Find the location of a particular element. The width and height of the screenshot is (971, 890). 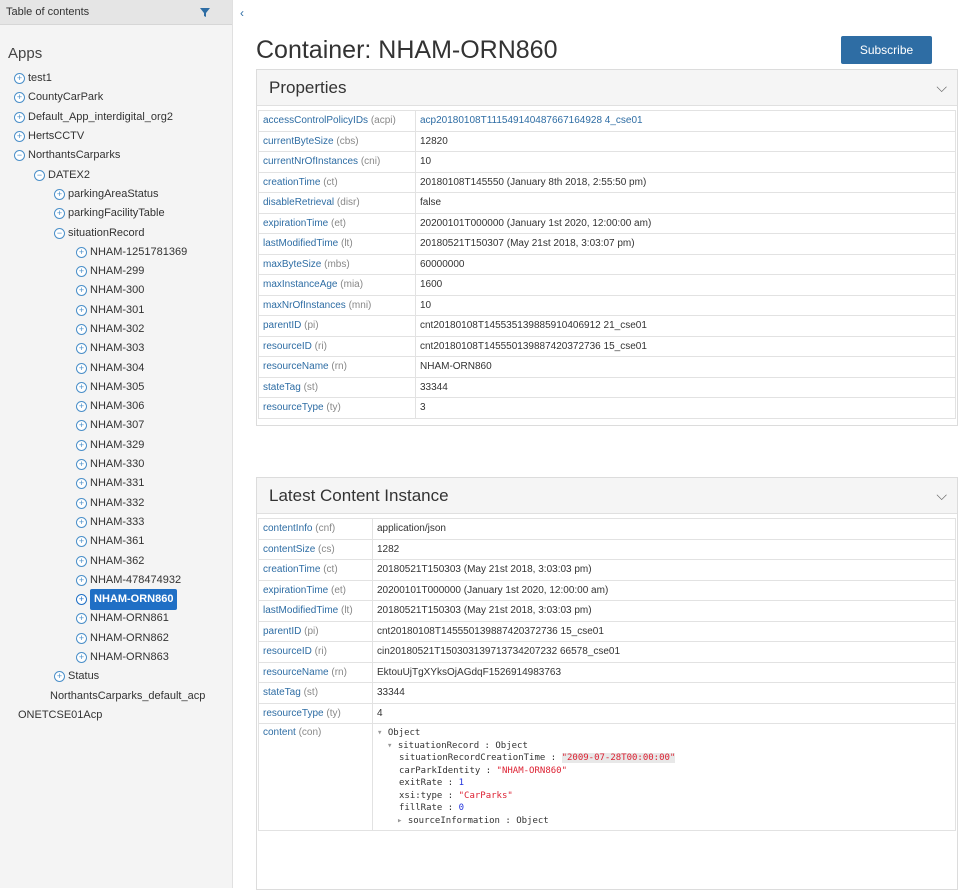

filter-icon is located at coordinates (205, 12).